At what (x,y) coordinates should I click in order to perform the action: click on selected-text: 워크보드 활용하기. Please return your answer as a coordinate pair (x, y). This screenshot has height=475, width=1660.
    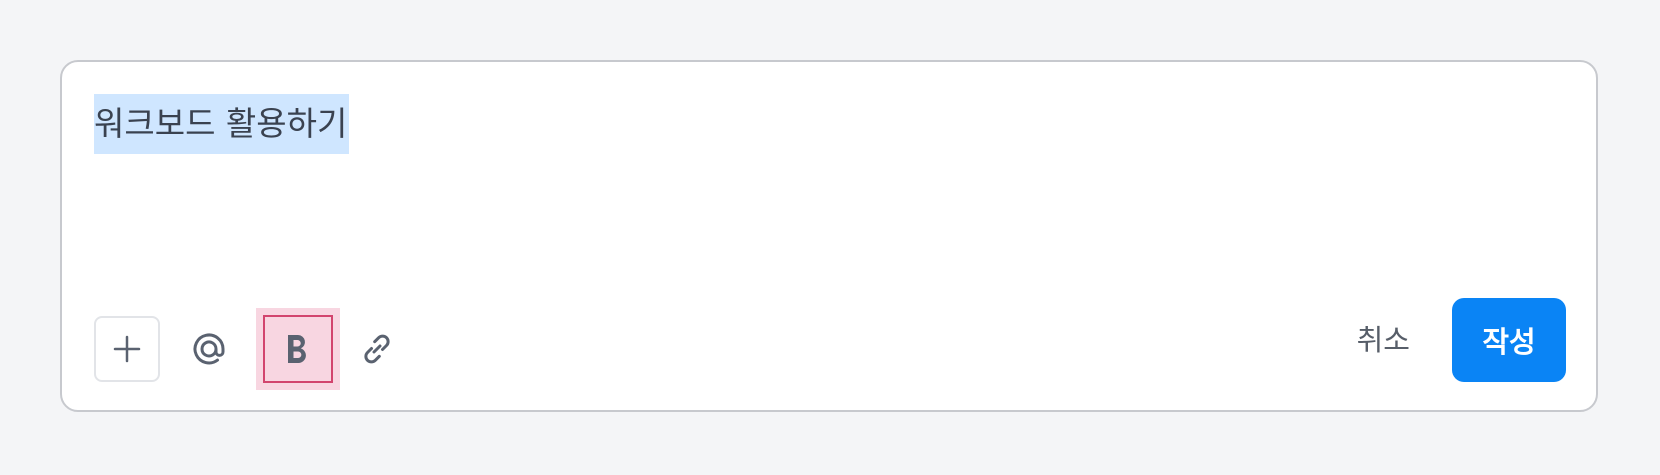
    Looking at the image, I should click on (222, 124).